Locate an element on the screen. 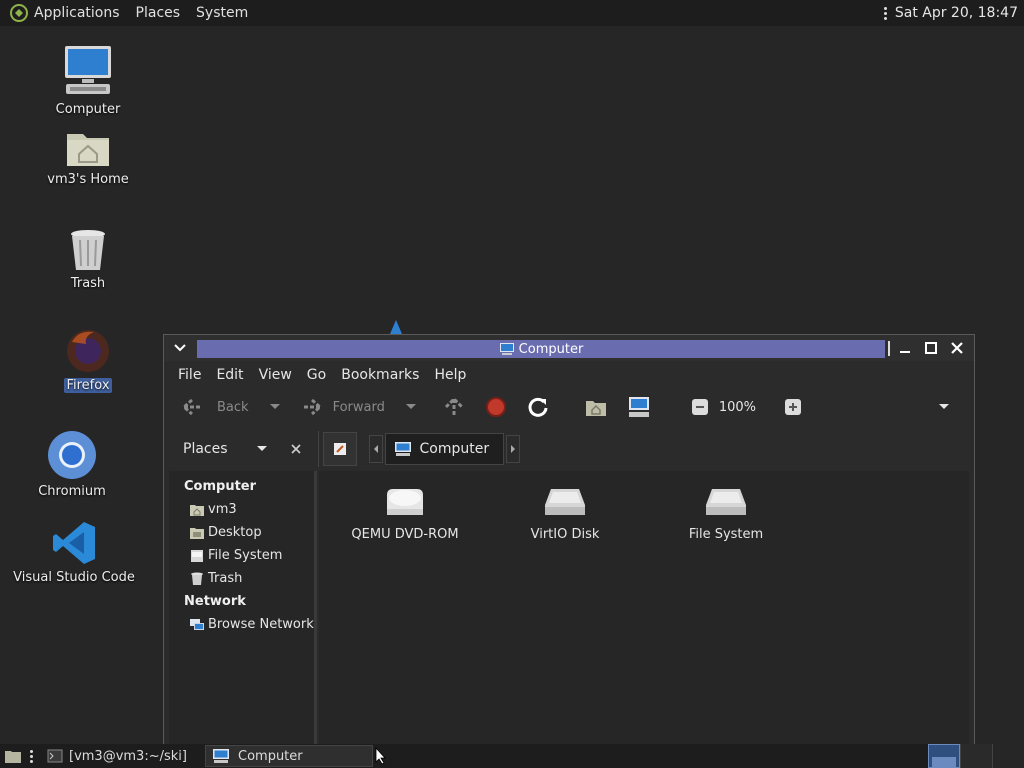 This screenshot has height=768, width=1024. stop-icon is located at coordinates (496, 407).